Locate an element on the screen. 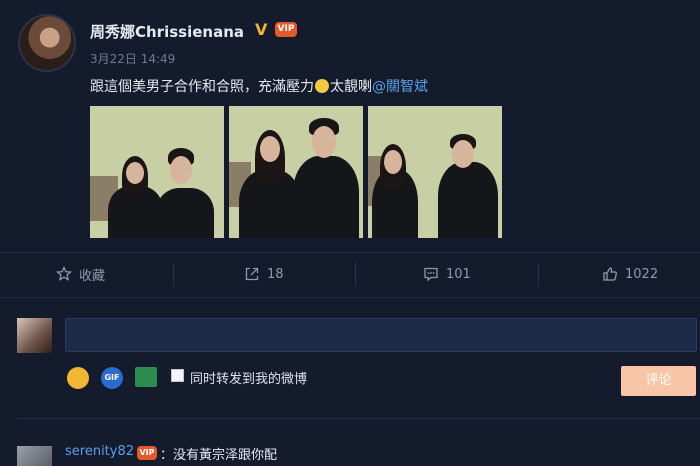 This screenshot has height=466, width=700. post-text-part-1: 跟這個美男子合作和合照，充滿壓力 is located at coordinates (202, 87).